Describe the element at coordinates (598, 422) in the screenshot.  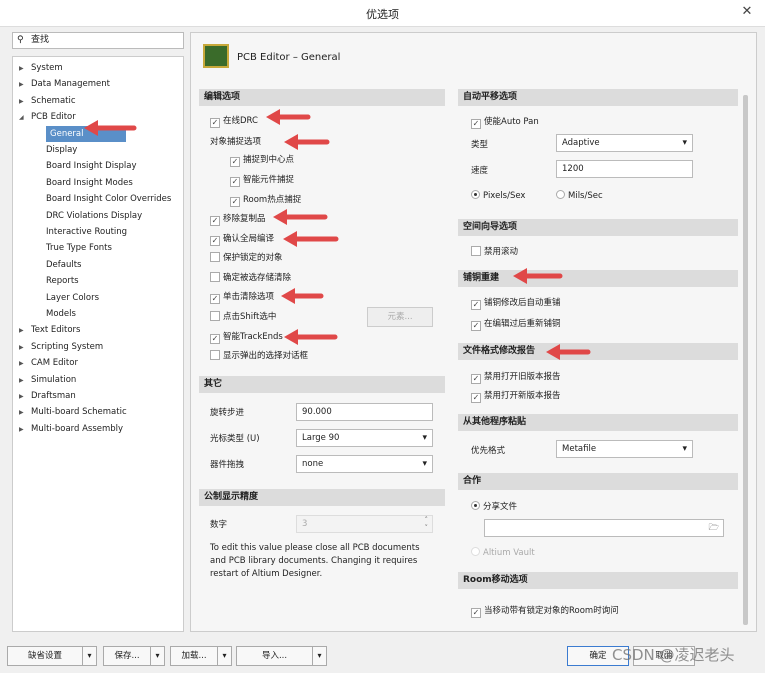
I see `paste-header: 从其他程序粘贴` at that location.